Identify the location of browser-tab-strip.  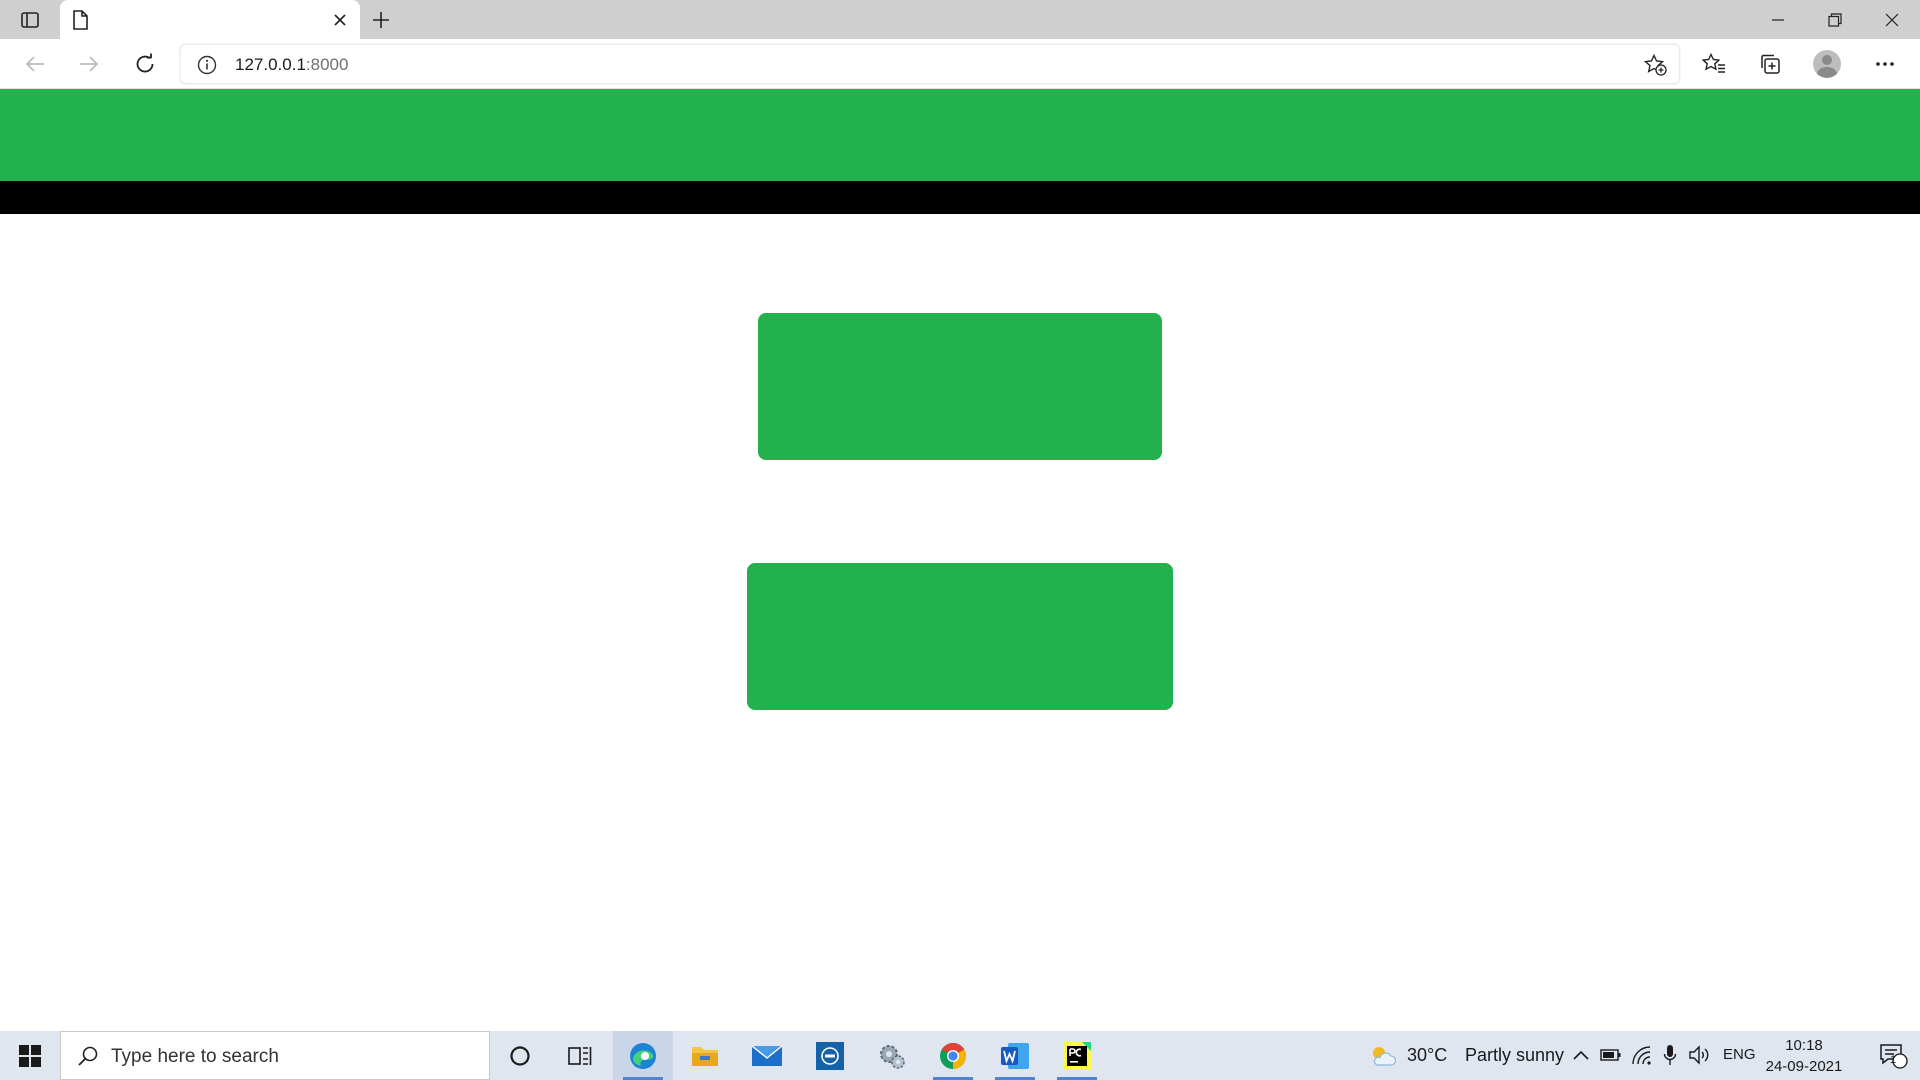
(960, 19).